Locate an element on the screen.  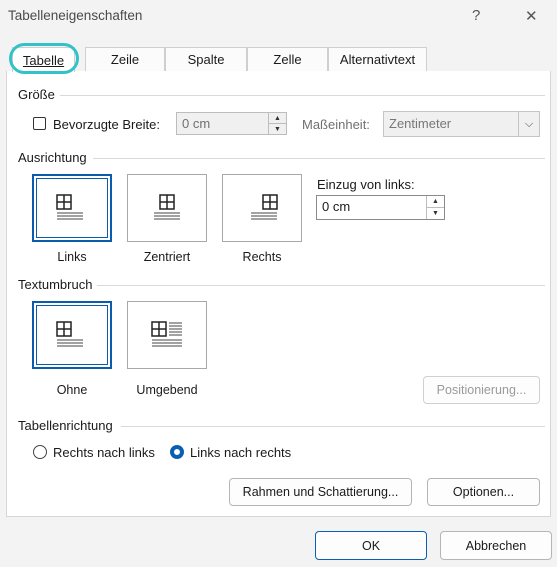
rtl-radio is located at coordinates (40, 452).